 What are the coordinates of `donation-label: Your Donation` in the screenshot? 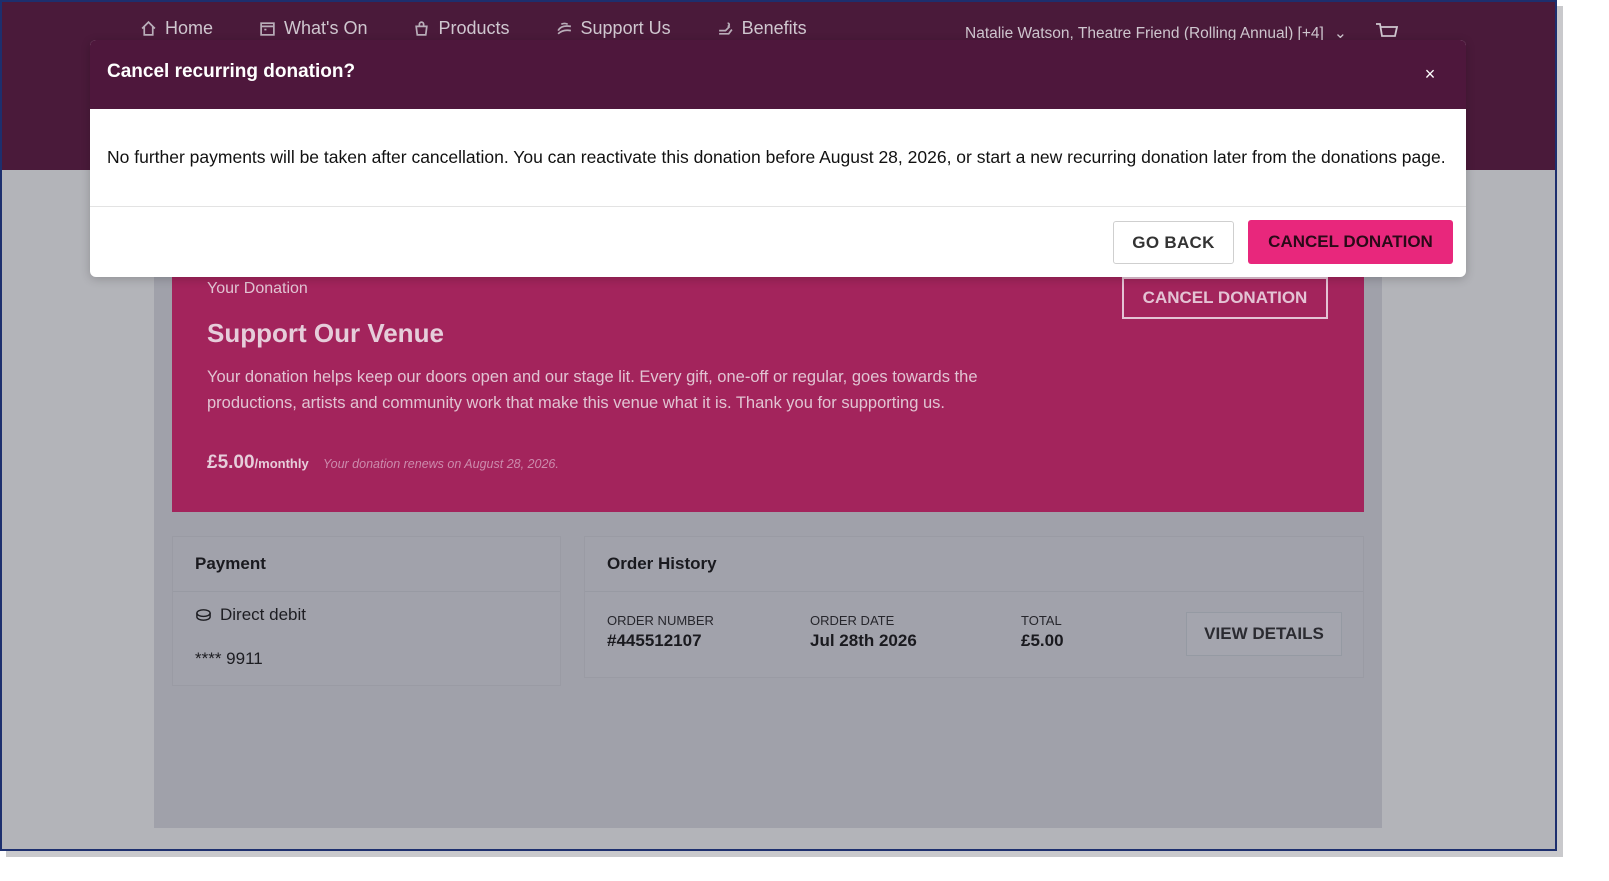 It's located at (257, 288).